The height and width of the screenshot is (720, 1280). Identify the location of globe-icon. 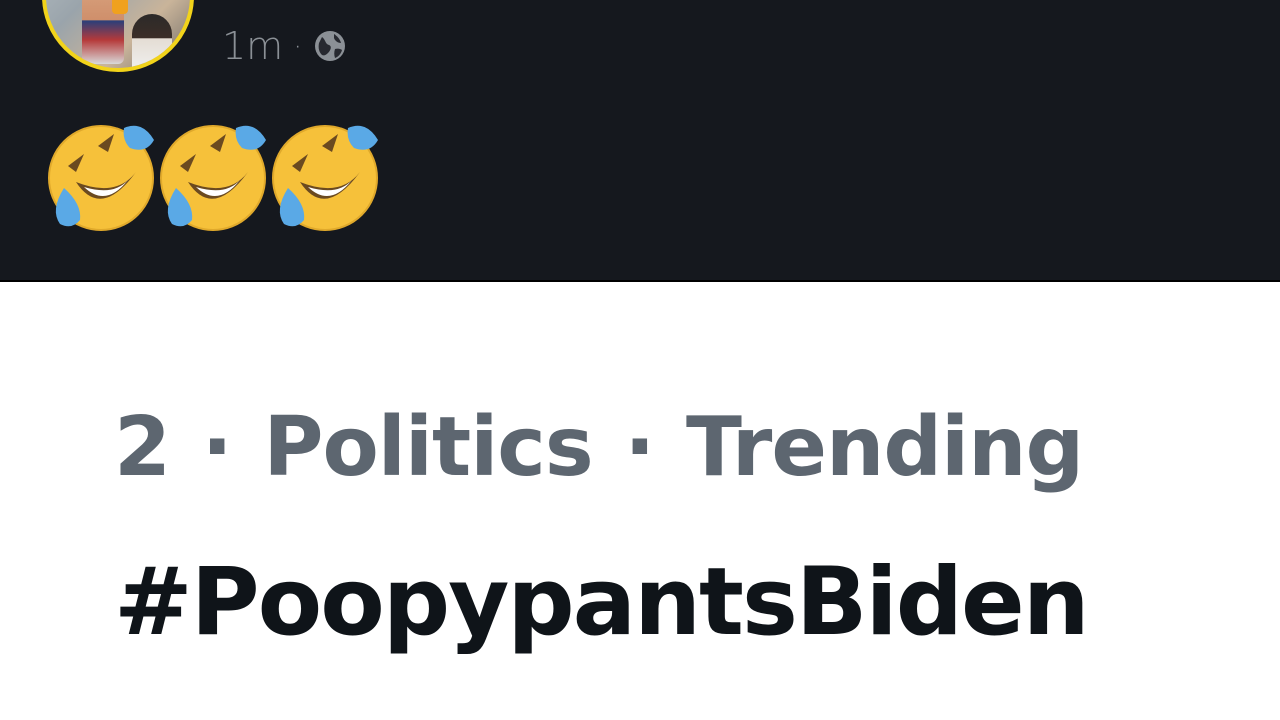
(330, 46).